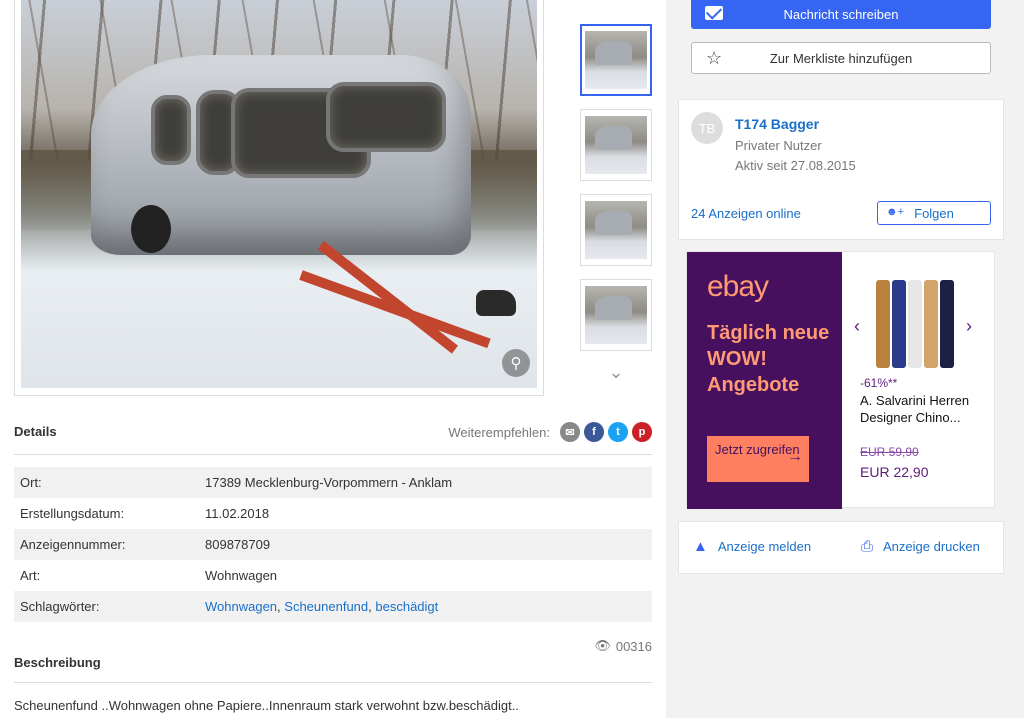  Describe the element at coordinates (758, 459) in the screenshot. I see `ad-cta-button: Jetzt zugreifen →` at that location.